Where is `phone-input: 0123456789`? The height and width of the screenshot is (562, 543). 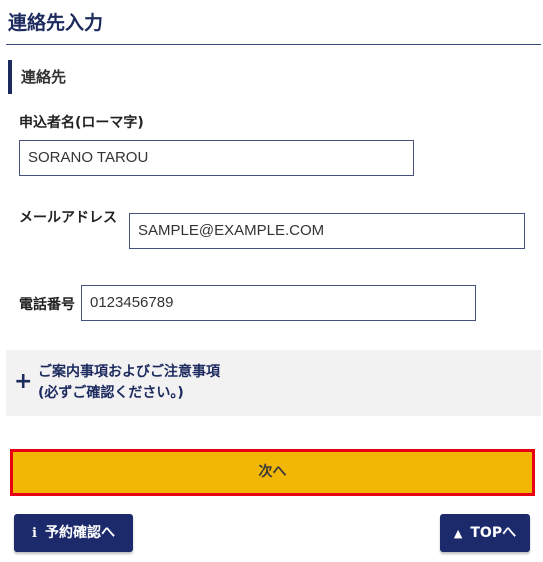
phone-input: 0123456789 is located at coordinates (278, 303).